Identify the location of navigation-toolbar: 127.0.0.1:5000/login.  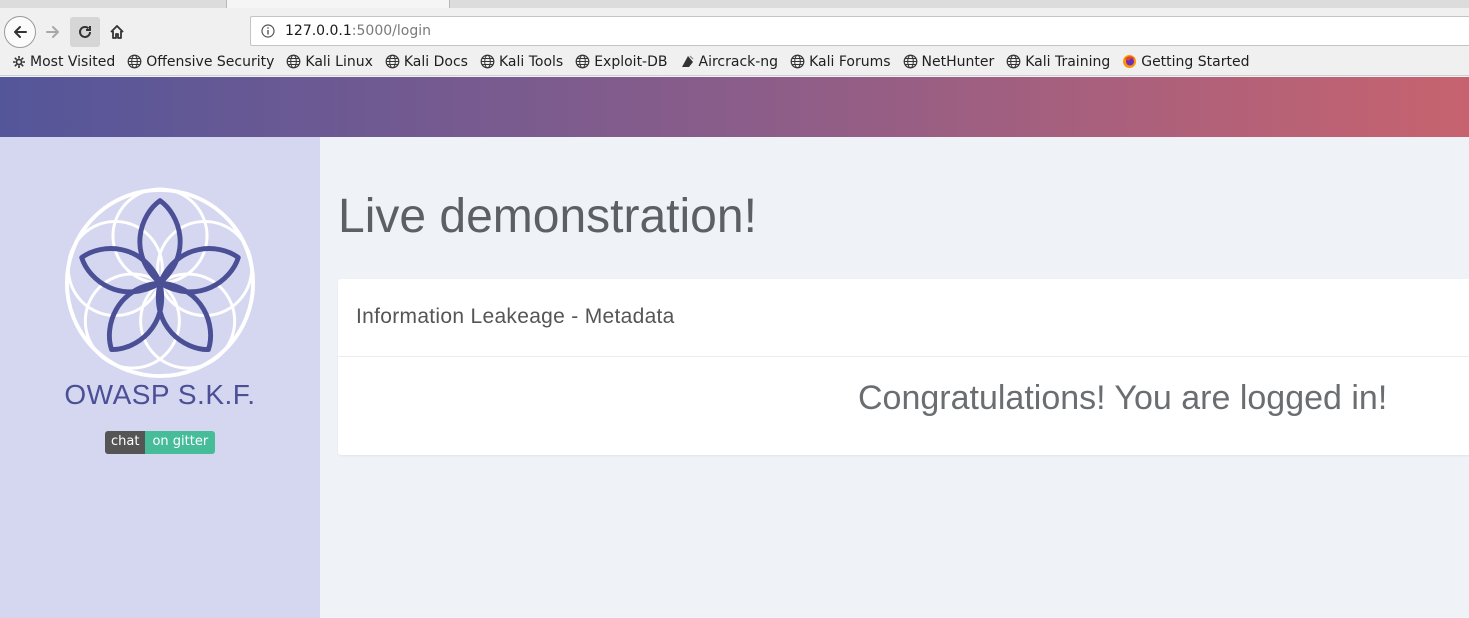
(734, 28).